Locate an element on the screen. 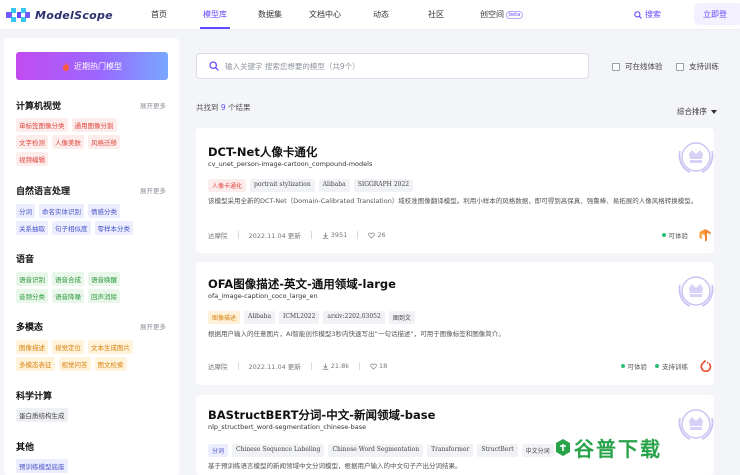 The width and height of the screenshot is (740, 475). tag-visual-grounding: 视觉定位 is located at coordinates (68, 347).